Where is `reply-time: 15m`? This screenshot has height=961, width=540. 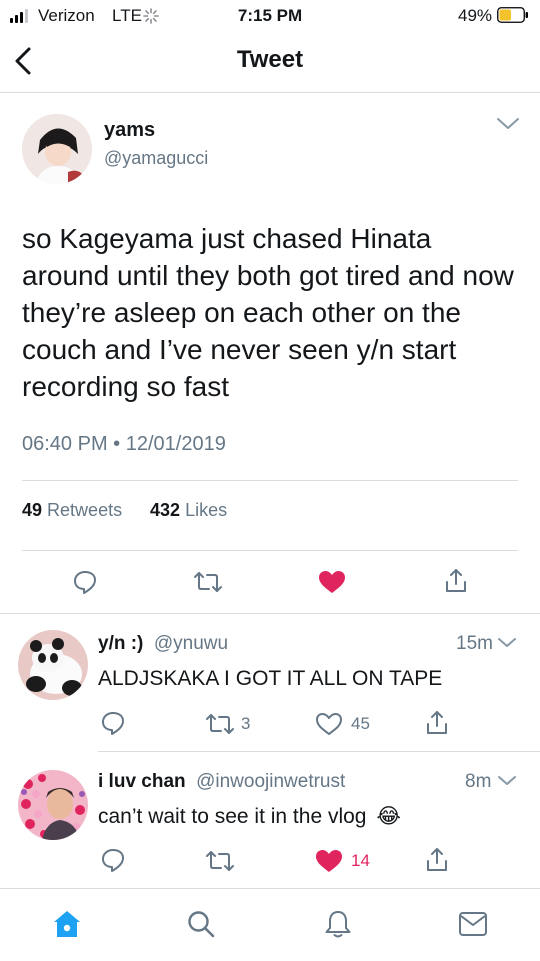 reply-time: 15m is located at coordinates (474, 643).